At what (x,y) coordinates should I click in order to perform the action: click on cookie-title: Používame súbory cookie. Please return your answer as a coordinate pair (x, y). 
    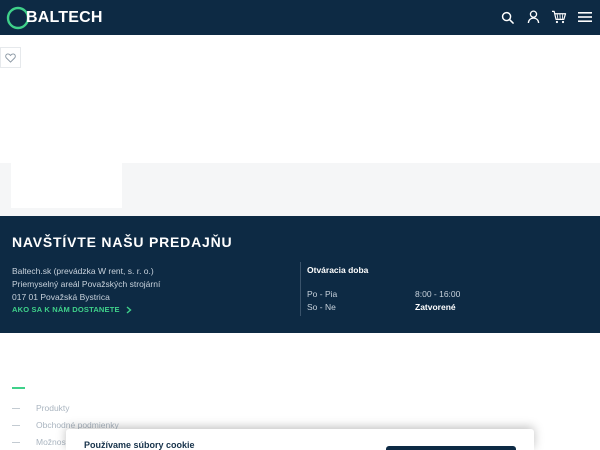
    Looking at the image, I should click on (139, 445).